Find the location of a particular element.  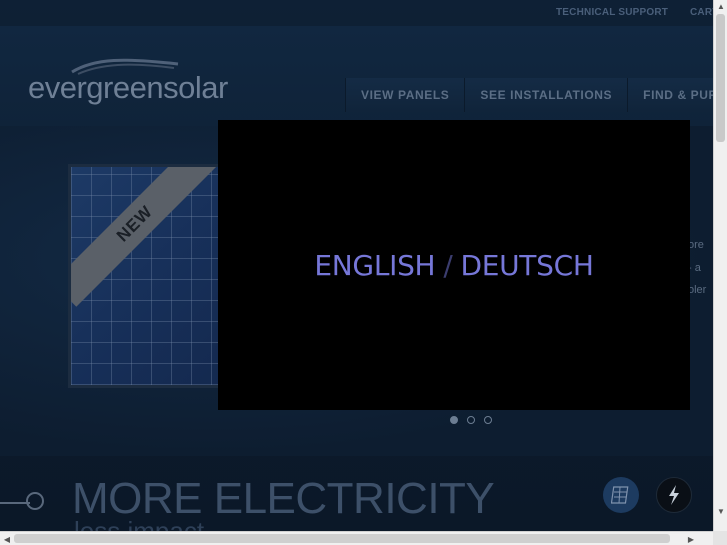

solar-panel-image: NEW is located at coordinates (146, 276).